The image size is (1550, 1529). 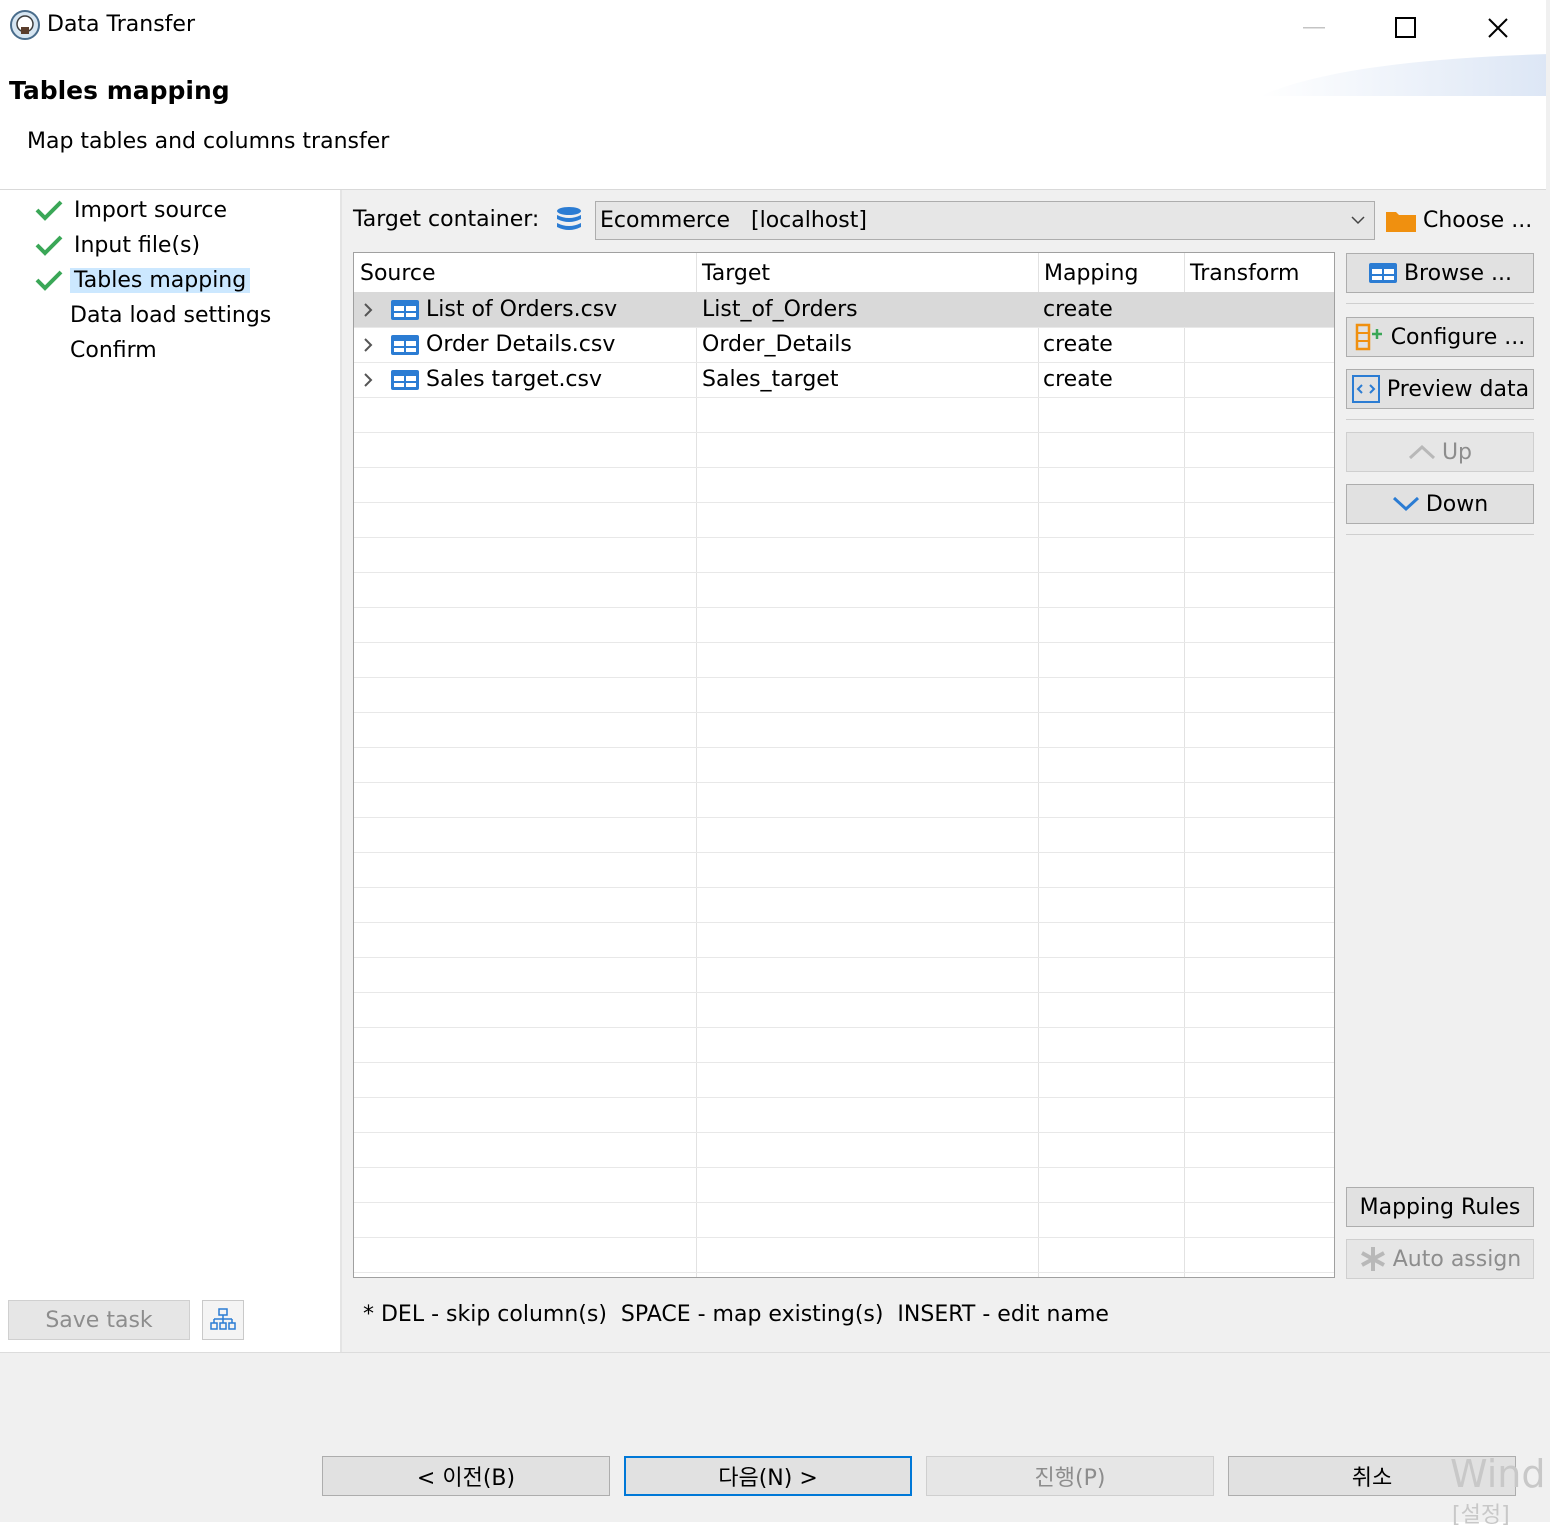 What do you see at coordinates (521, 344) in the screenshot?
I see `source-cell: Order Details.csv` at bounding box center [521, 344].